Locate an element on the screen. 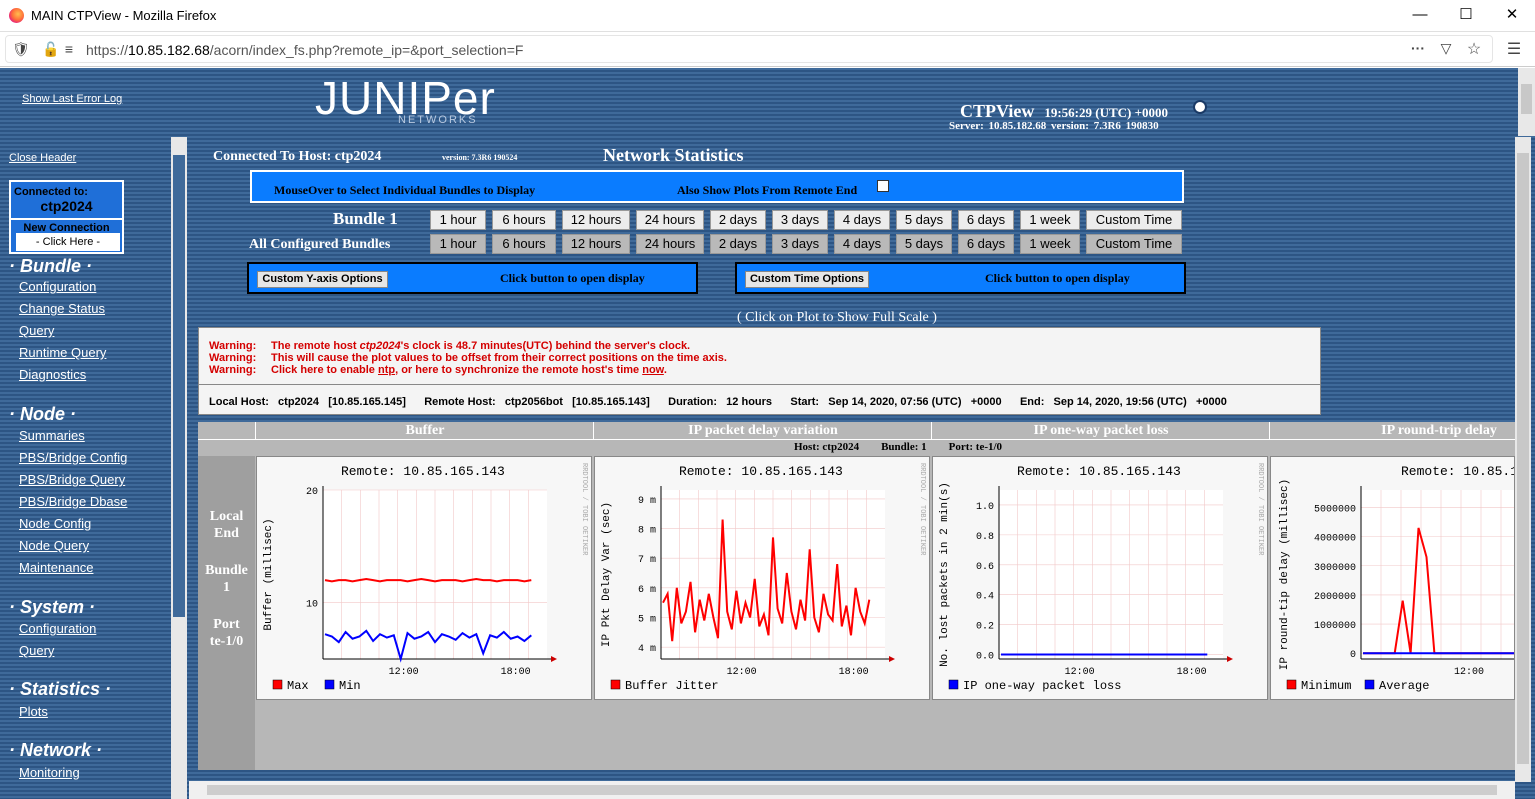 This screenshot has width=1535, height=799. pbs-bridge-dbase-link: PBS/Bridge Dbase is located at coordinates (73, 501).